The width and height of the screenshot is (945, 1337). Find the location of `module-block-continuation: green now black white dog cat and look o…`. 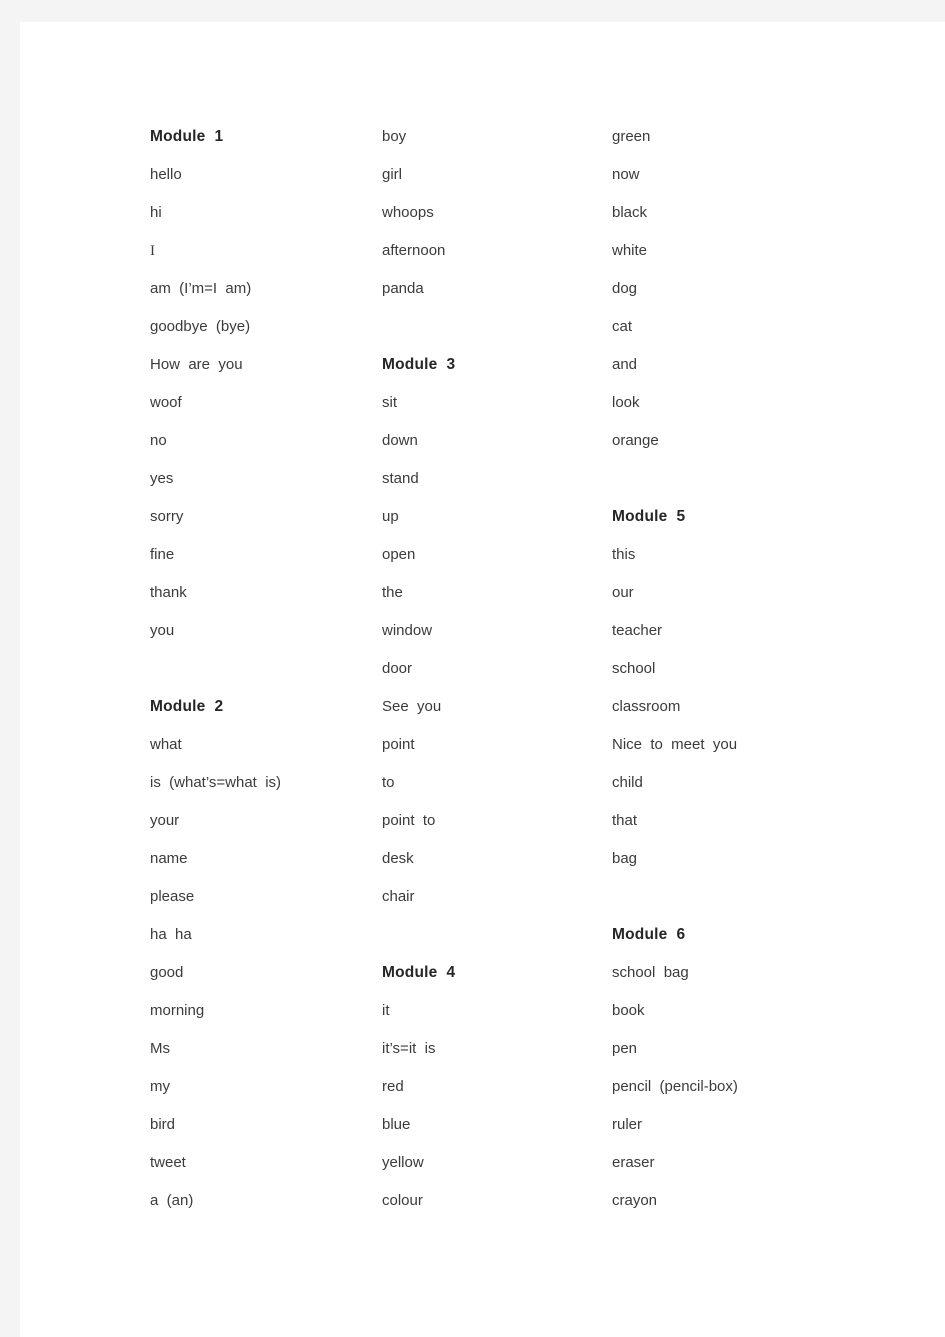

module-block-continuation: green now black white dog cat and look o… is located at coordinates (761, 289).